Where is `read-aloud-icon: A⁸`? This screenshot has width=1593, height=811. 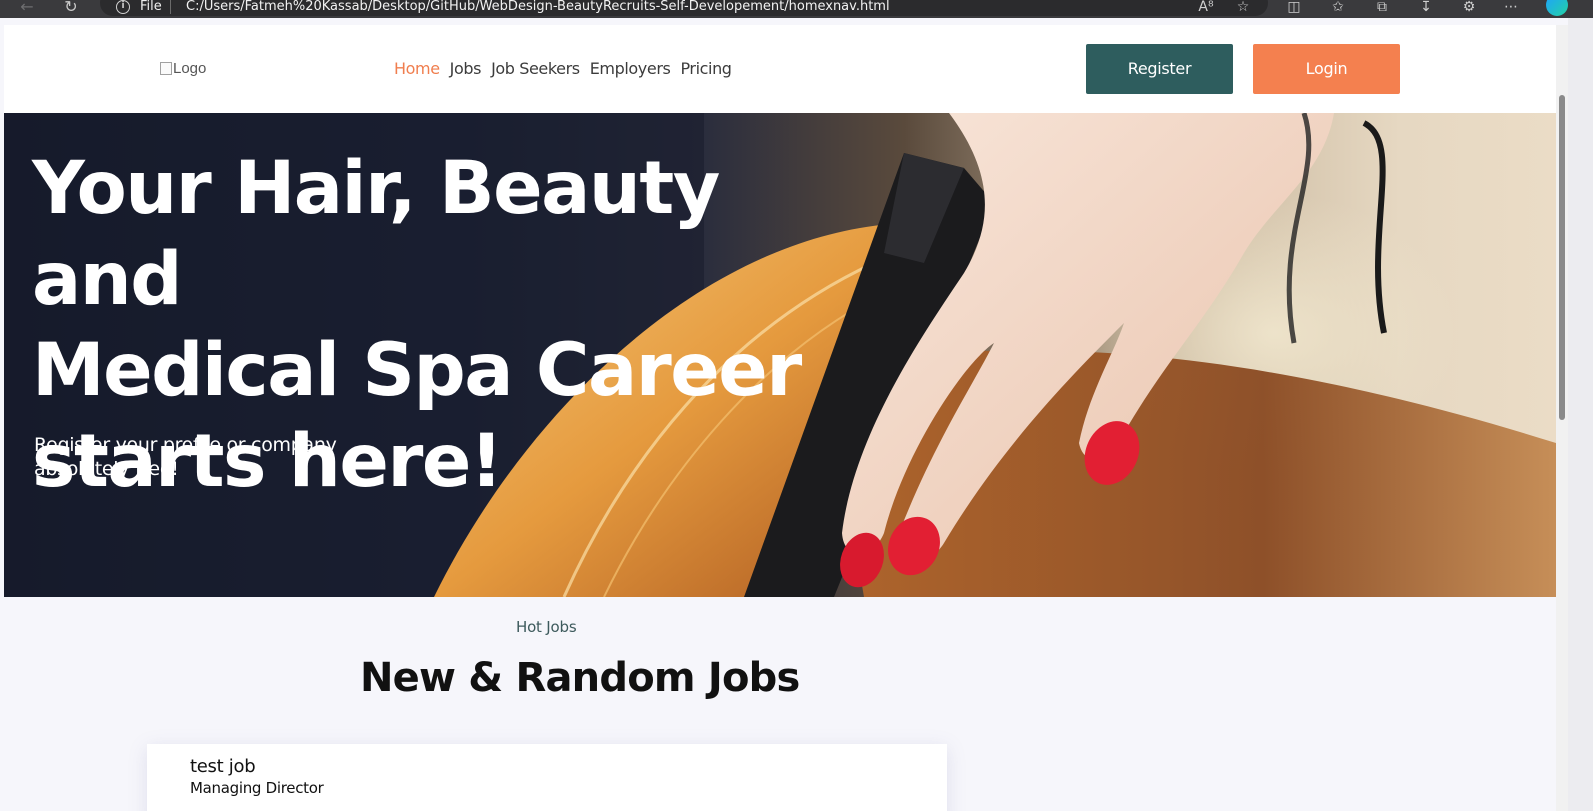
read-aloud-icon: A⁸ is located at coordinates (1206, 8).